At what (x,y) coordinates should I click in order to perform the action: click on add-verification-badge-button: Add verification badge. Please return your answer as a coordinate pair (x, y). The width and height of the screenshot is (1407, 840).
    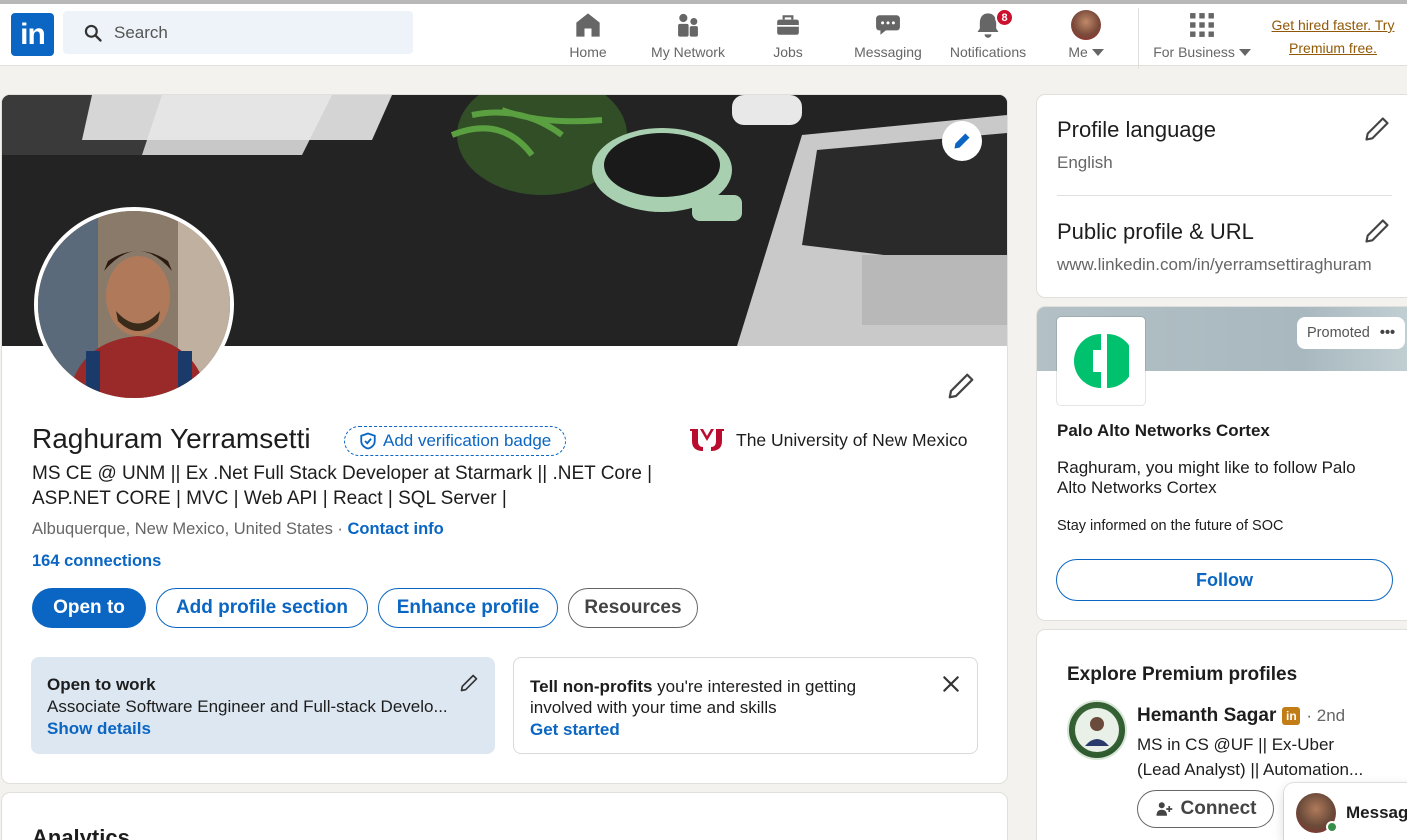
    Looking at the image, I should click on (455, 441).